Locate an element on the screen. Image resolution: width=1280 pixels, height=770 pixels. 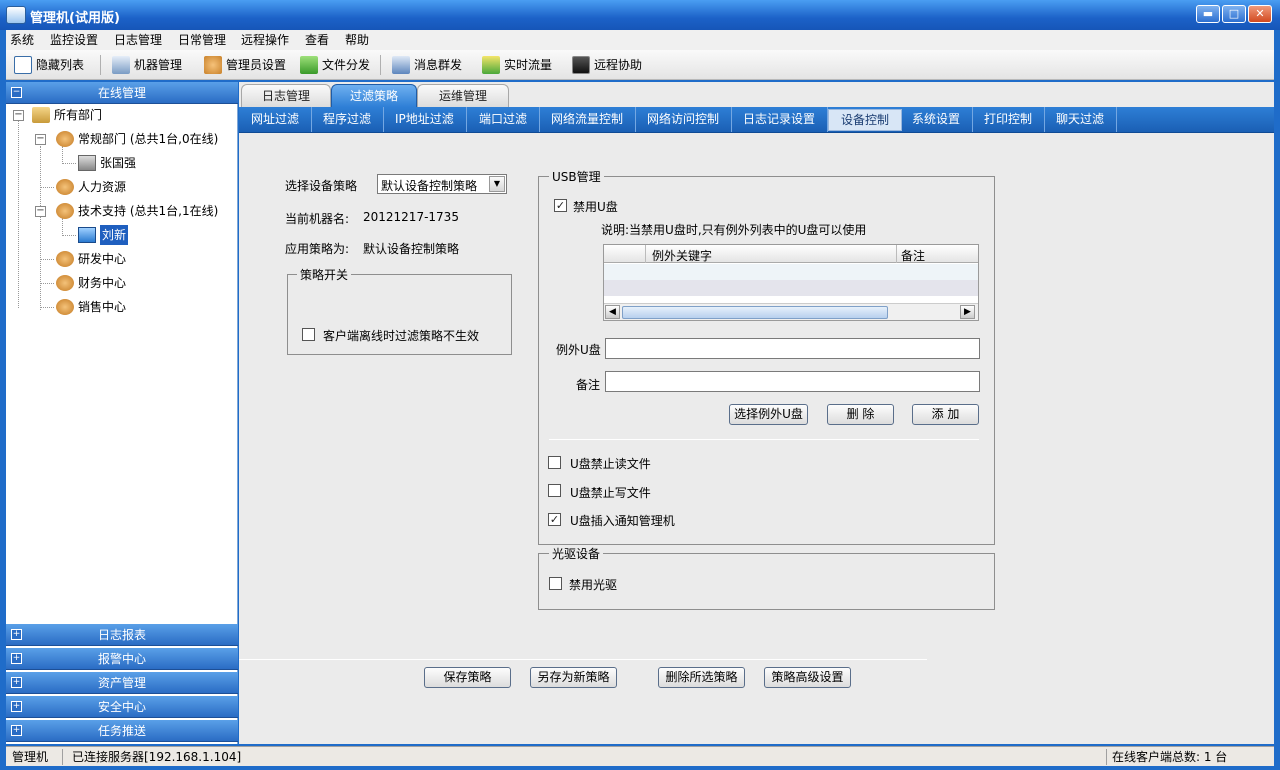
disable-udisk-label: 禁用U盘 is located at coordinates (595, 207).